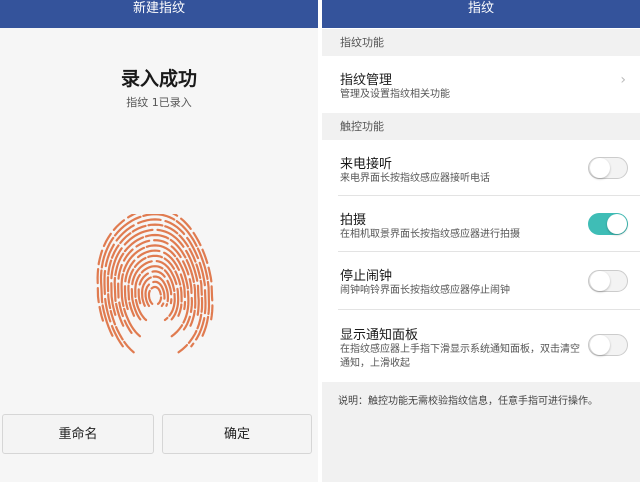  What do you see at coordinates (481, 126) in the screenshot?
I see `section-header-touch: 触控功能` at bounding box center [481, 126].